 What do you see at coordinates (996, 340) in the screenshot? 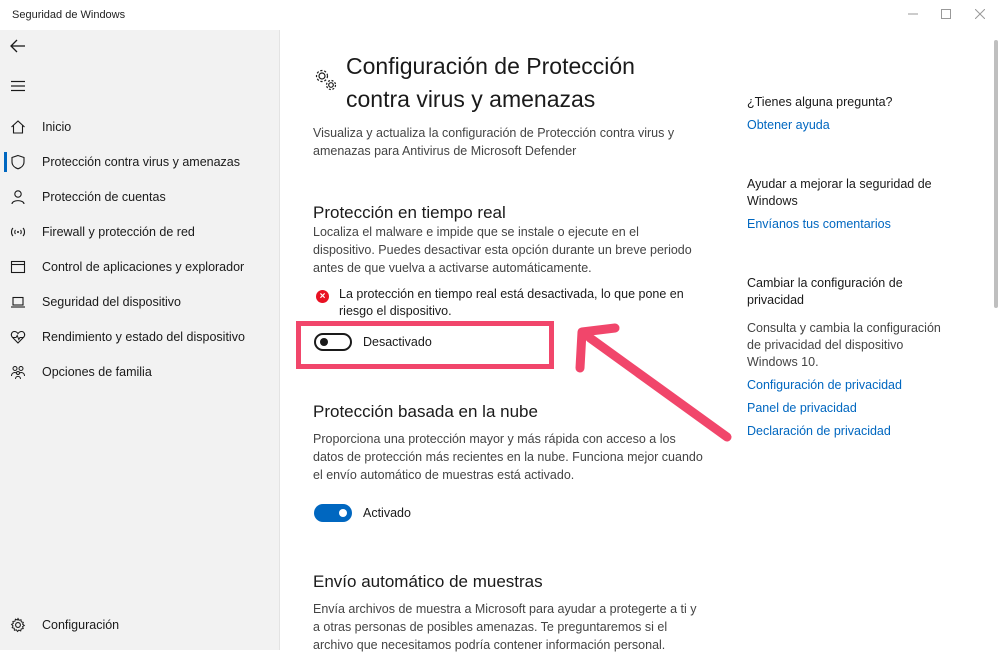
I see `scrollbar` at bounding box center [996, 340].